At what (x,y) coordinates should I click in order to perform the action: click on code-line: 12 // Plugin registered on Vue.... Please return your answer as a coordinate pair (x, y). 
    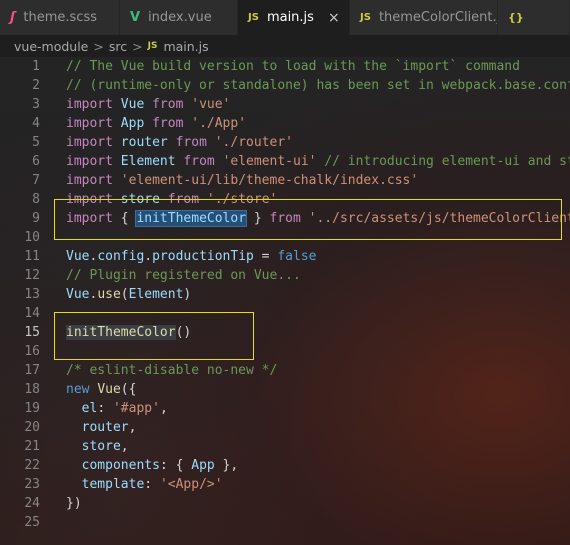
    Looking at the image, I should click on (285, 275).